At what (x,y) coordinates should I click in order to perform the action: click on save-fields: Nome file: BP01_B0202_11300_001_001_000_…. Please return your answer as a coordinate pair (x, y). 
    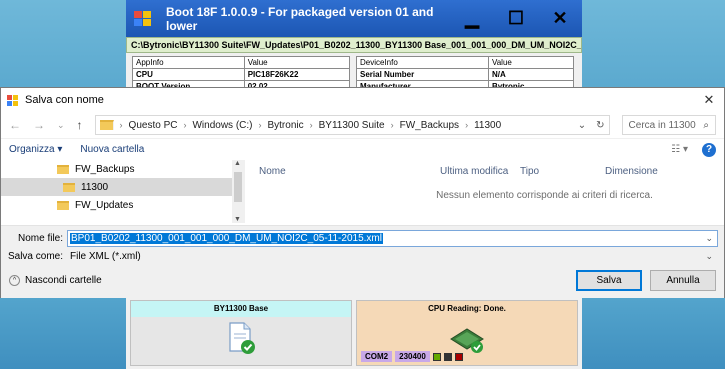
    Looking at the image, I should click on (362, 245).